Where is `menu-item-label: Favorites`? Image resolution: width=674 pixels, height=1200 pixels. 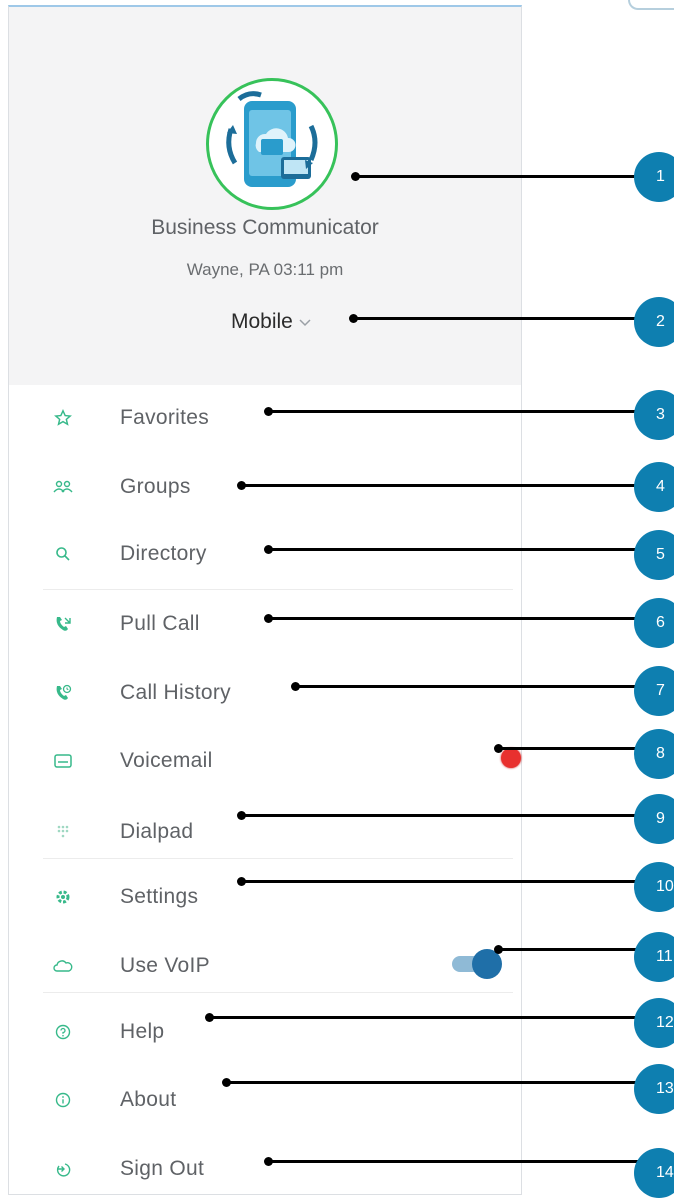
menu-item-label: Favorites is located at coordinates (165, 417).